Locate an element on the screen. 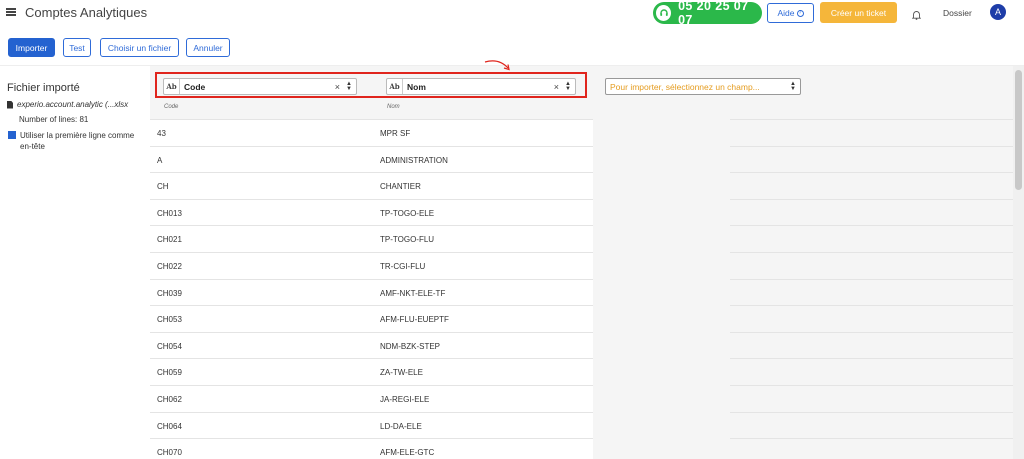  unmapped-column is located at coordinates (661, 289).